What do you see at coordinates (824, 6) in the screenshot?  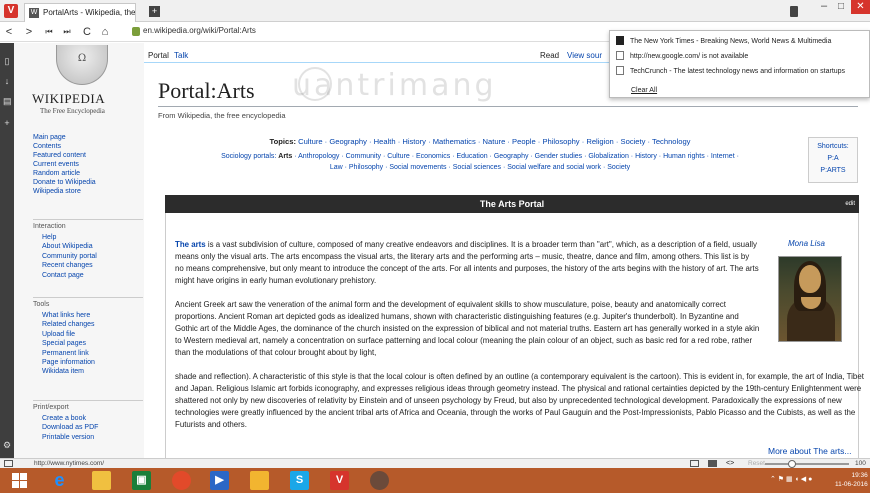 I see `minimize-button: –` at bounding box center [824, 6].